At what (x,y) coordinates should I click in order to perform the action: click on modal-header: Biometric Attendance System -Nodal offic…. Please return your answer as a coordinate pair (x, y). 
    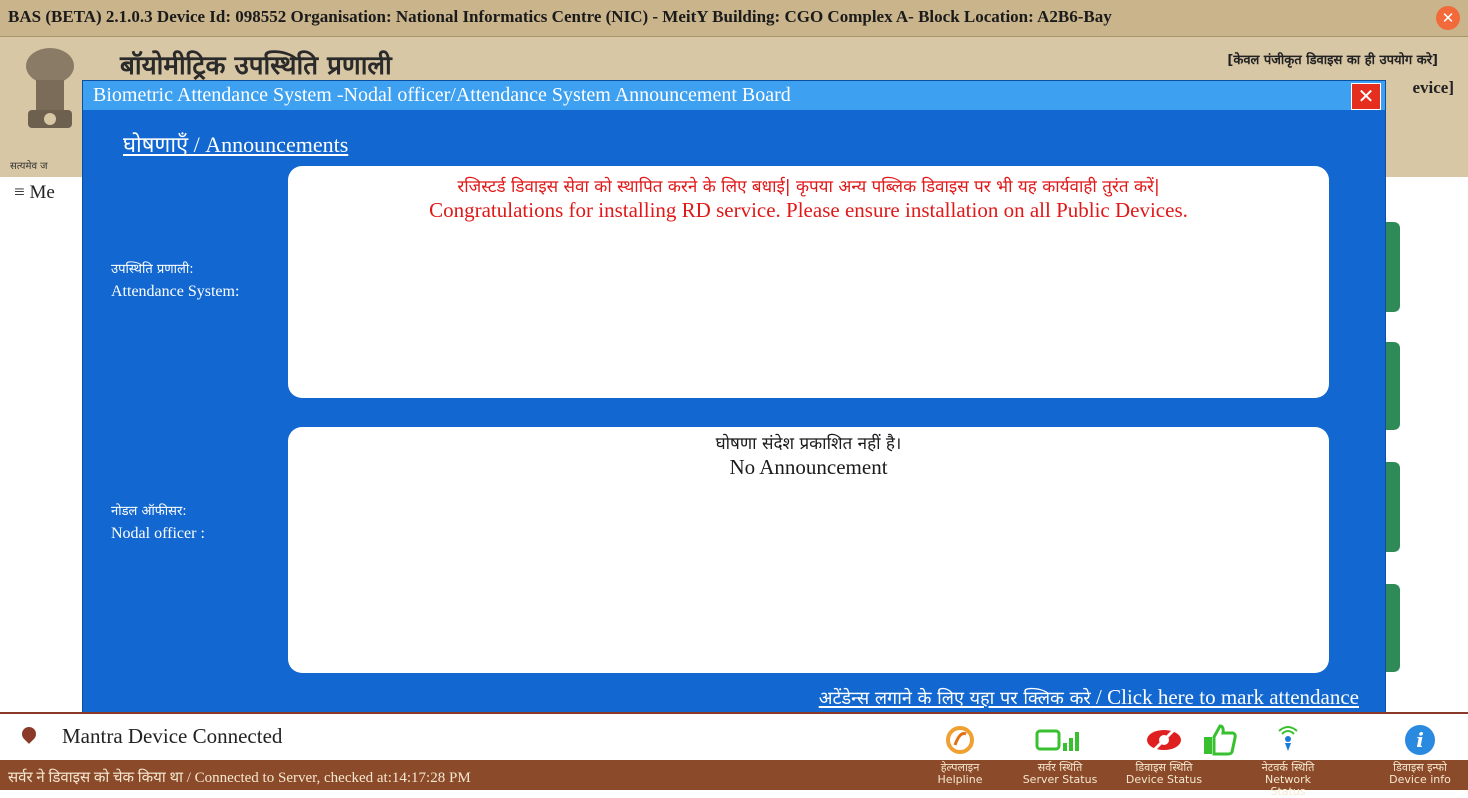
    Looking at the image, I should click on (734, 95).